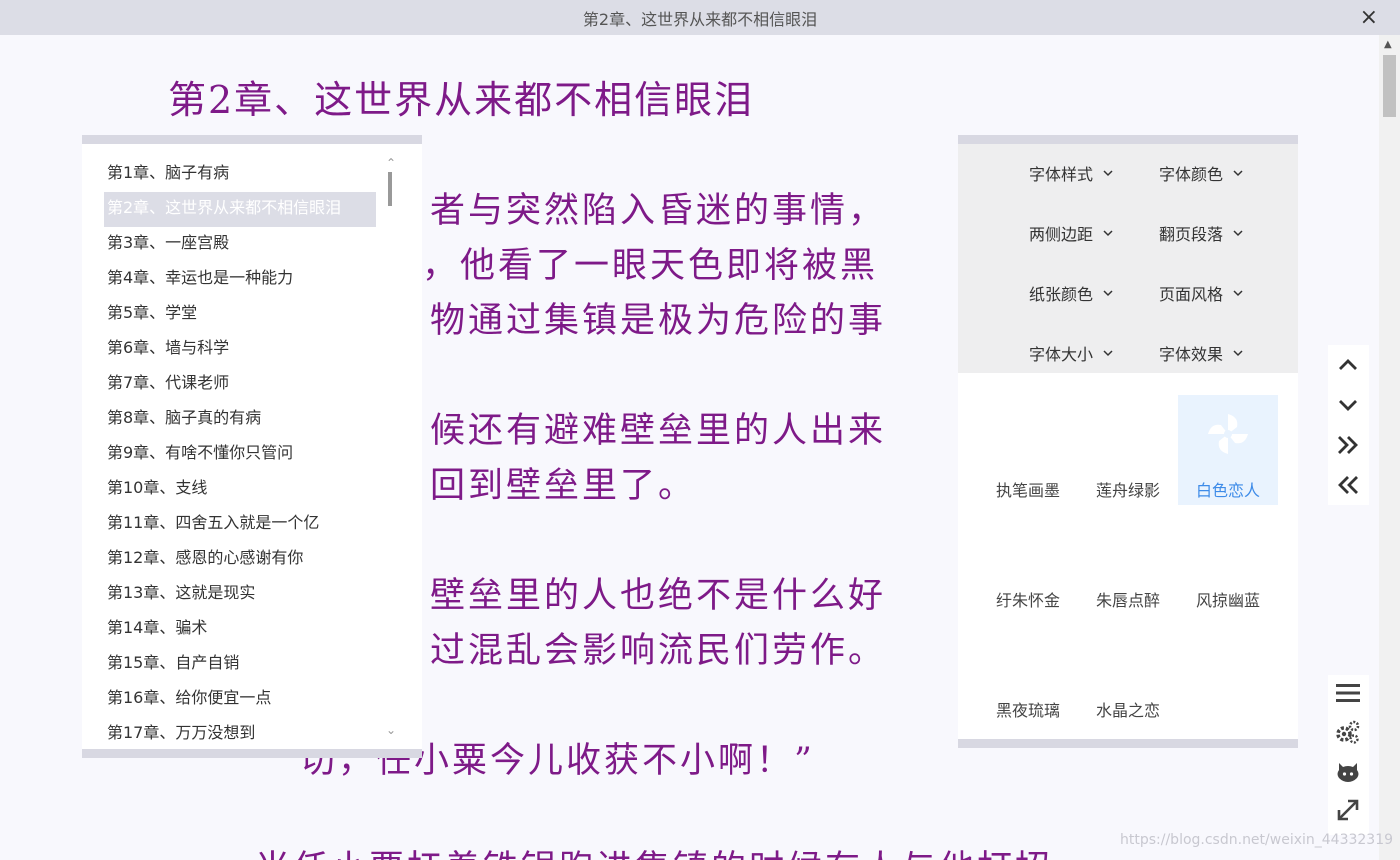 Image resolution: width=1400 pixels, height=860 pixels. I want to click on menu-label: 字体颜色, so click(1191, 174).